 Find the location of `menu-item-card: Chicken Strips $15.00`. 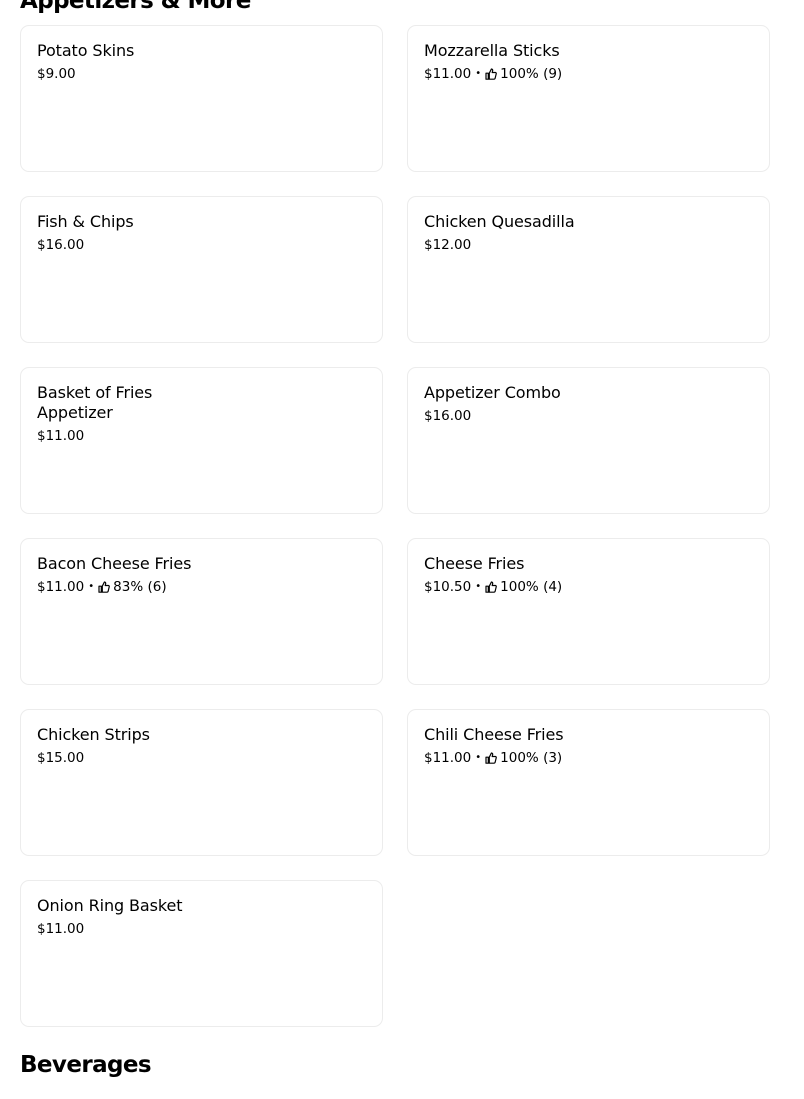

menu-item-card: Chicken Strips $15.00 is located at coordinates (201, 782).